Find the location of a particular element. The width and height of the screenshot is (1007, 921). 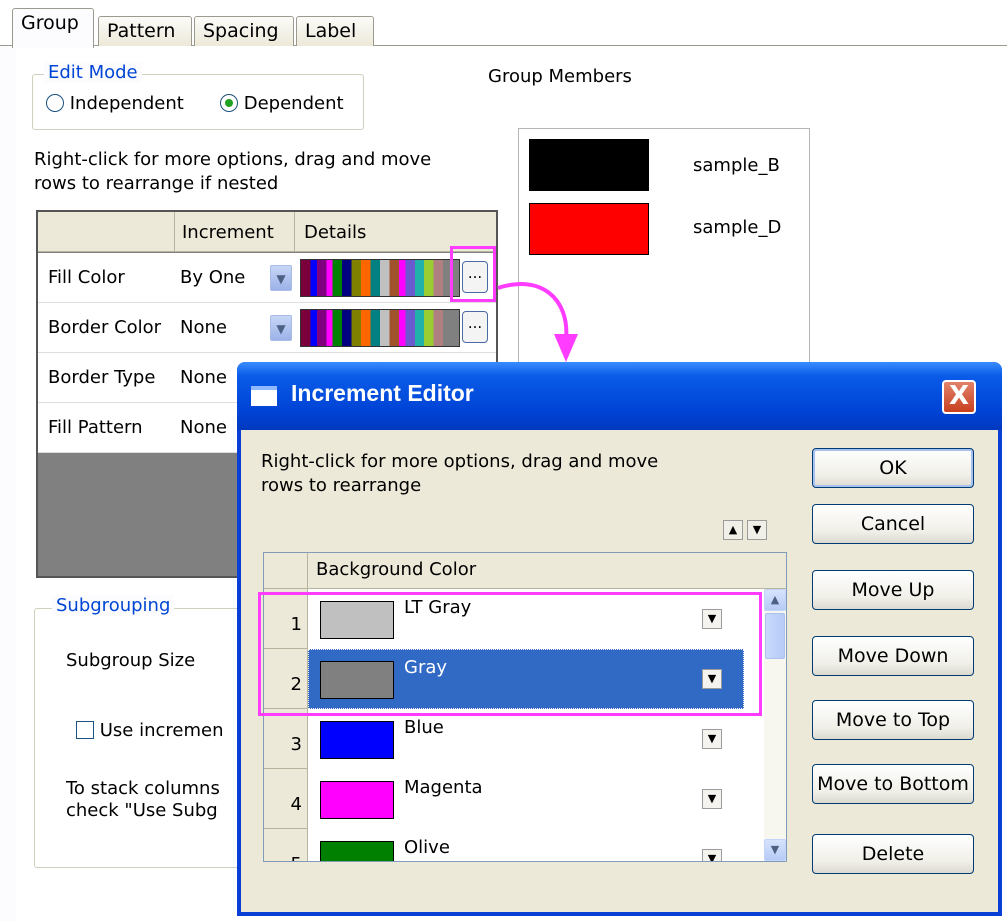

delete-button: Delete is located at coordinates (893, 854).